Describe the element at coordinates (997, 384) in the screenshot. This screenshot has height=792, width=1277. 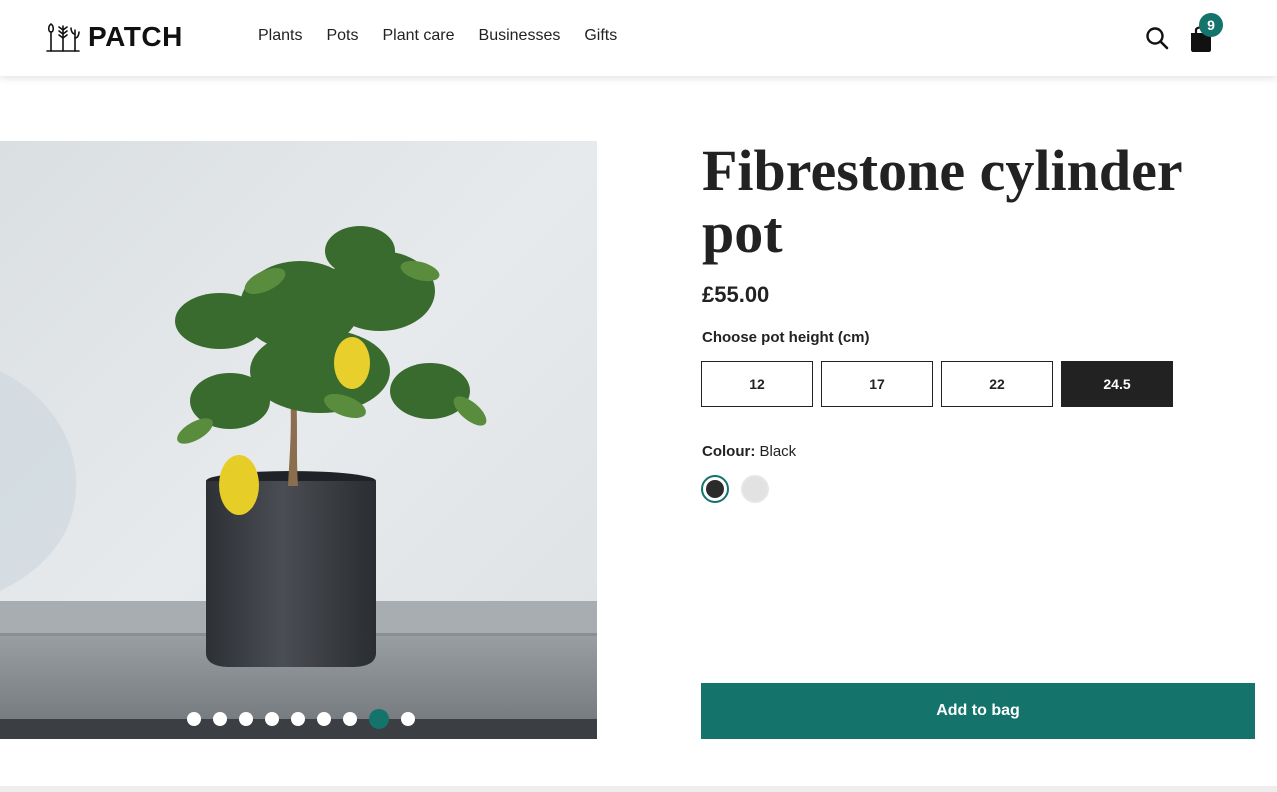
I see `height-option-22: 22` at that location.